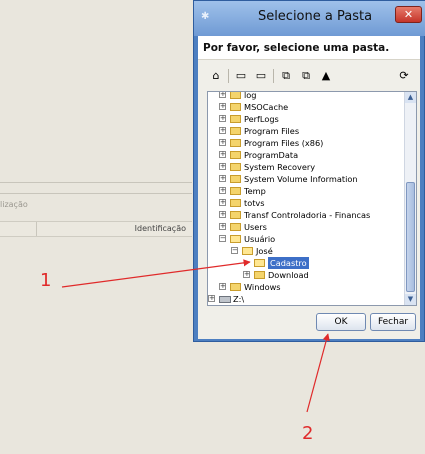 This screenshot has height=454, width=425. What do you see at coordinates (46, 280) in the screenshot?
I see `annotation-number-1: 1` at bounding box center [46, 280].